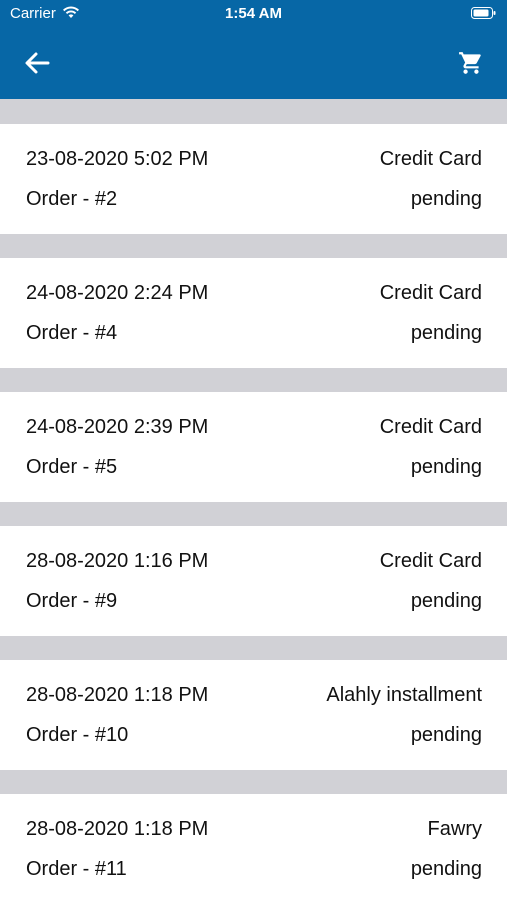 The height and width of the screenshot is (904, 507). I want to click on order-number: Order - #10, so click(77, 735).